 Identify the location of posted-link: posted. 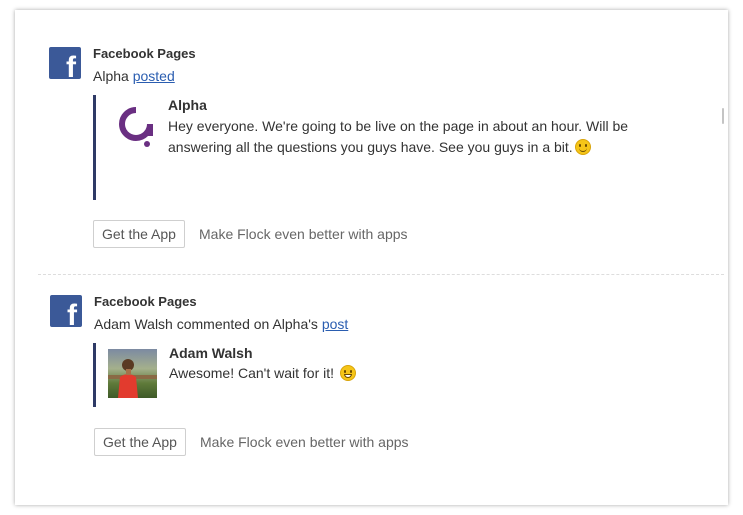
(154, 76).